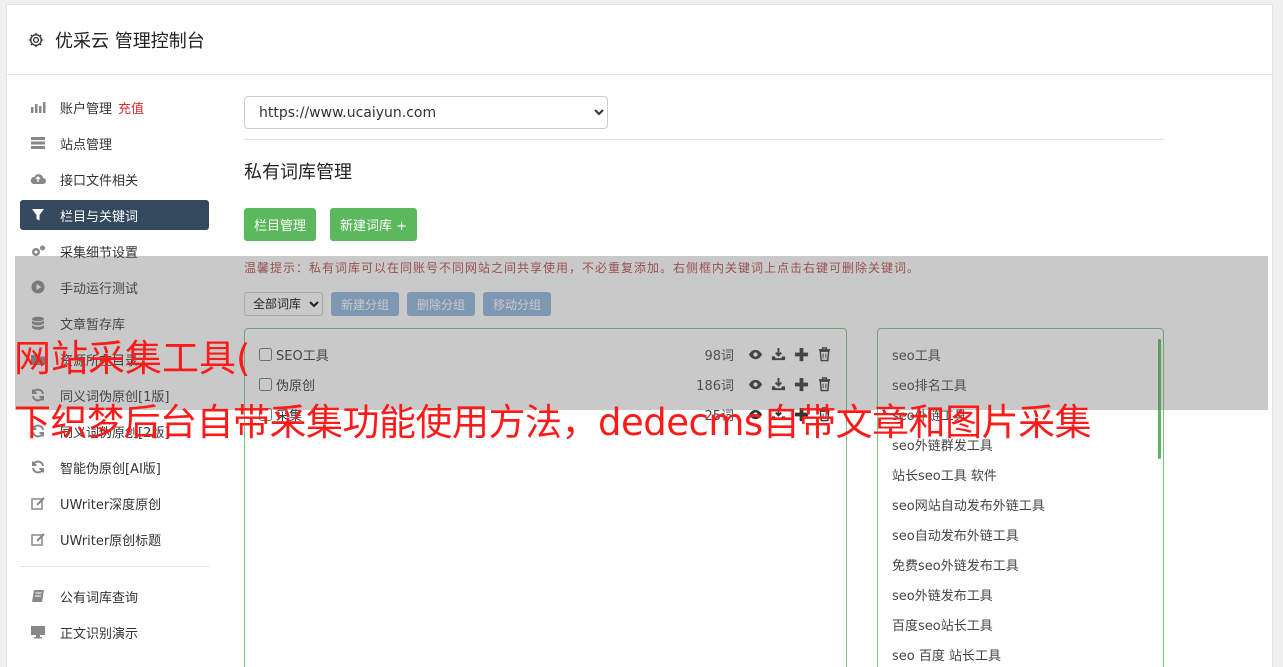  What do you see at coordinates (1020, 564) in the screenshot?
I see `keyword-item: 免费seo外链发布工具` at bounding box center [1020, 564].